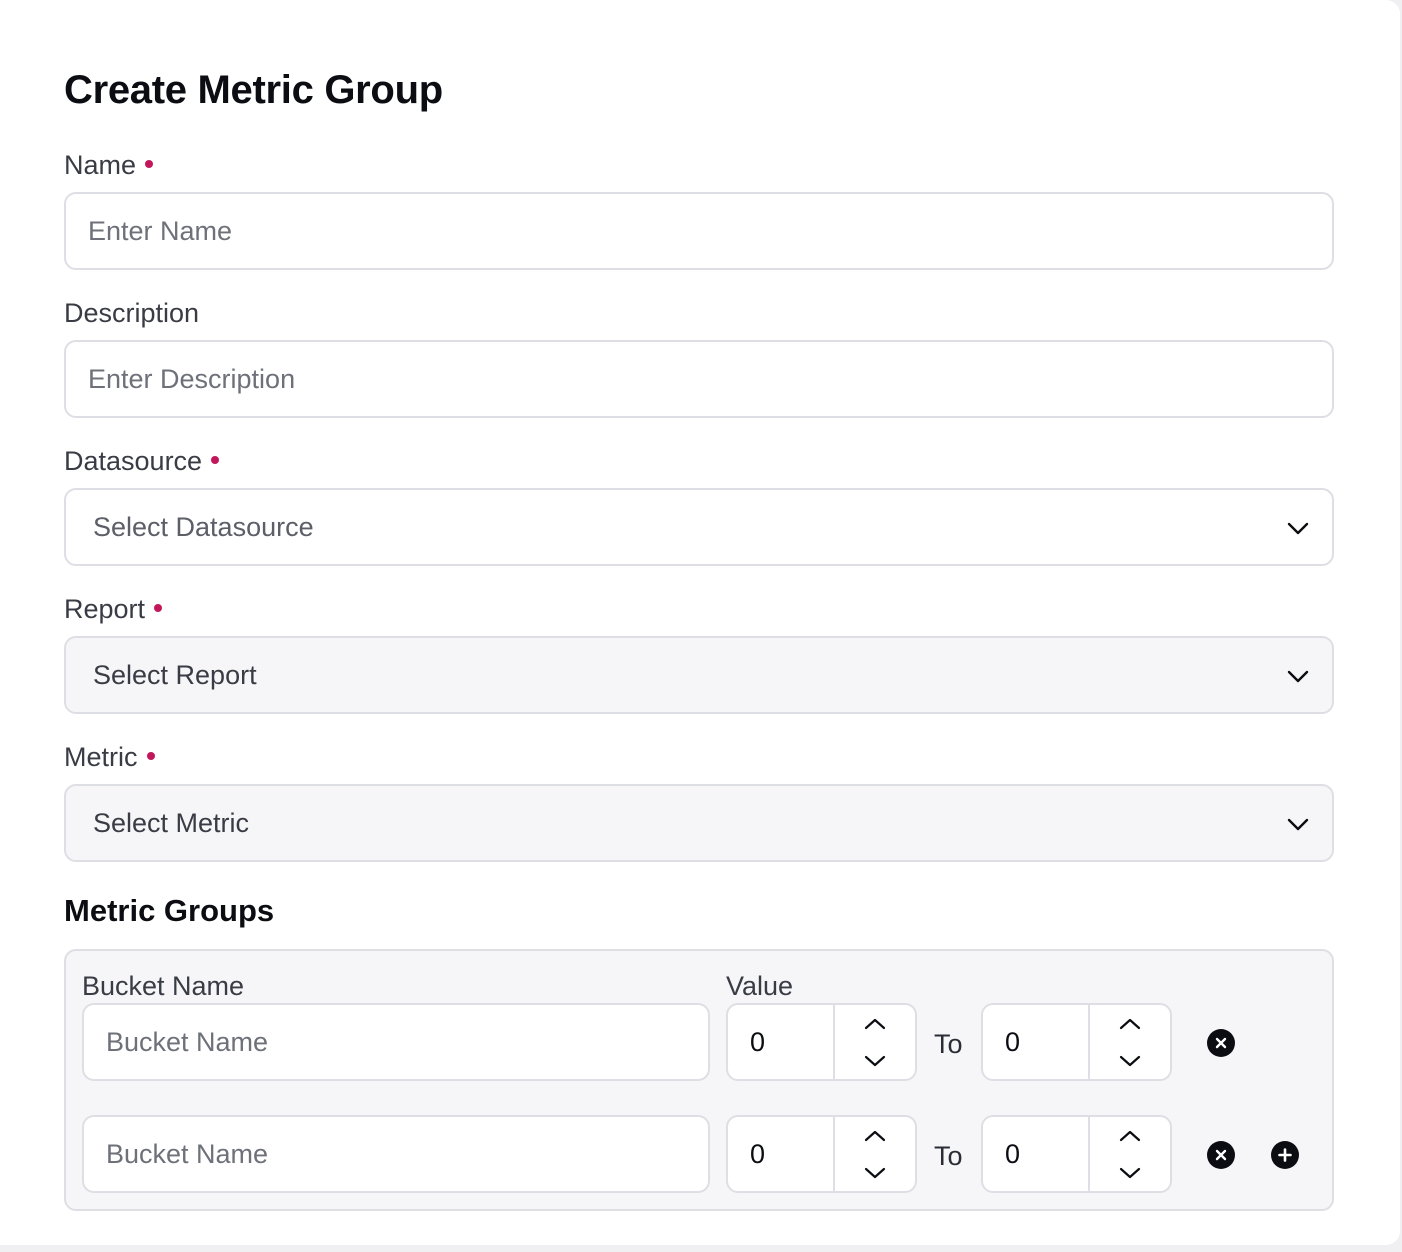  I want to click on report-label: Report, so click(113, 609).